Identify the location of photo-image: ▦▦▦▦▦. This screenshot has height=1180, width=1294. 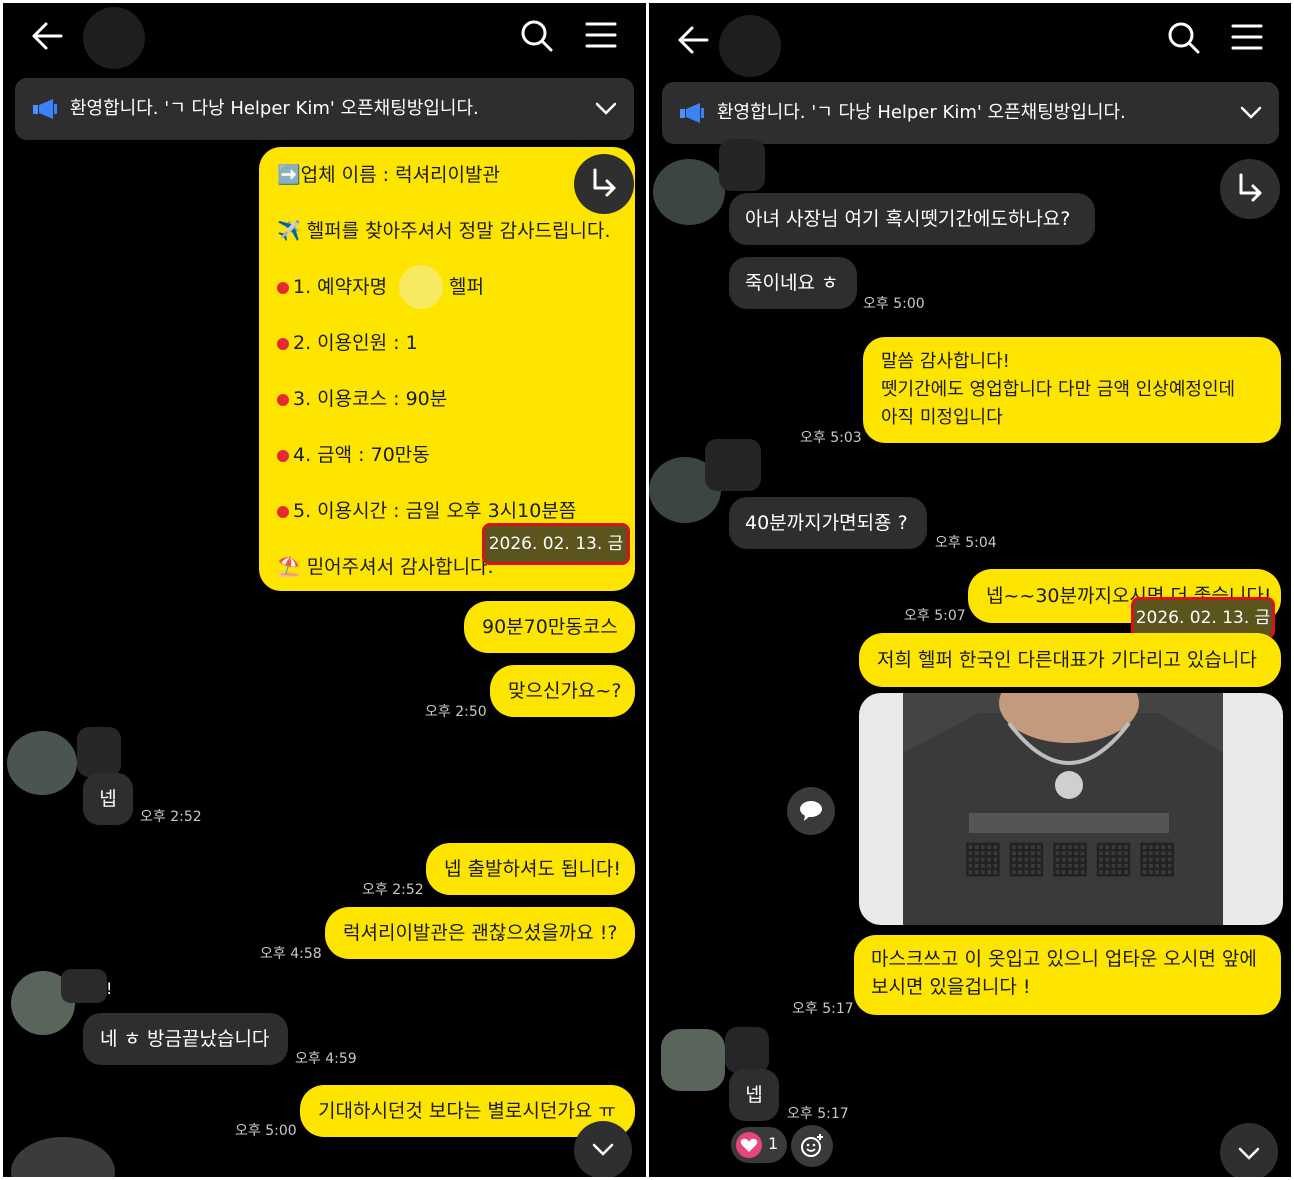
(1063, 809).